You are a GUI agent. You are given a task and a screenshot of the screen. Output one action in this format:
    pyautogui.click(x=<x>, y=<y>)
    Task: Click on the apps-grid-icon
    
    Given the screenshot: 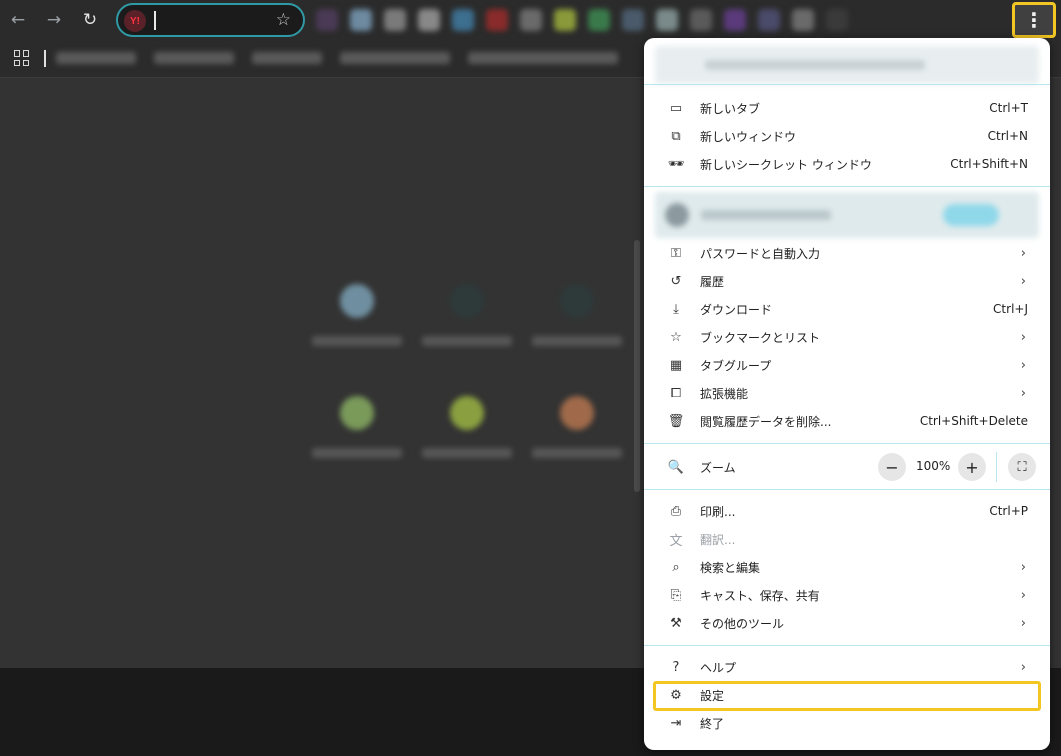 What is the action you would take?
    pyautogui.click(x=22, y=58)
    